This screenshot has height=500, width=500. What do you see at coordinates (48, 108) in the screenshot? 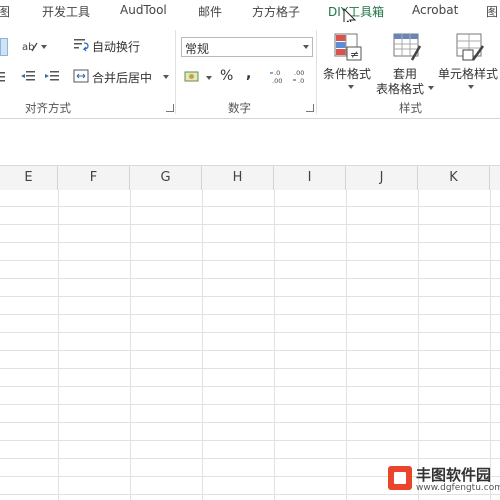
I see `alignment-group-label: 对齐方式` at bounding box center [48, 108].